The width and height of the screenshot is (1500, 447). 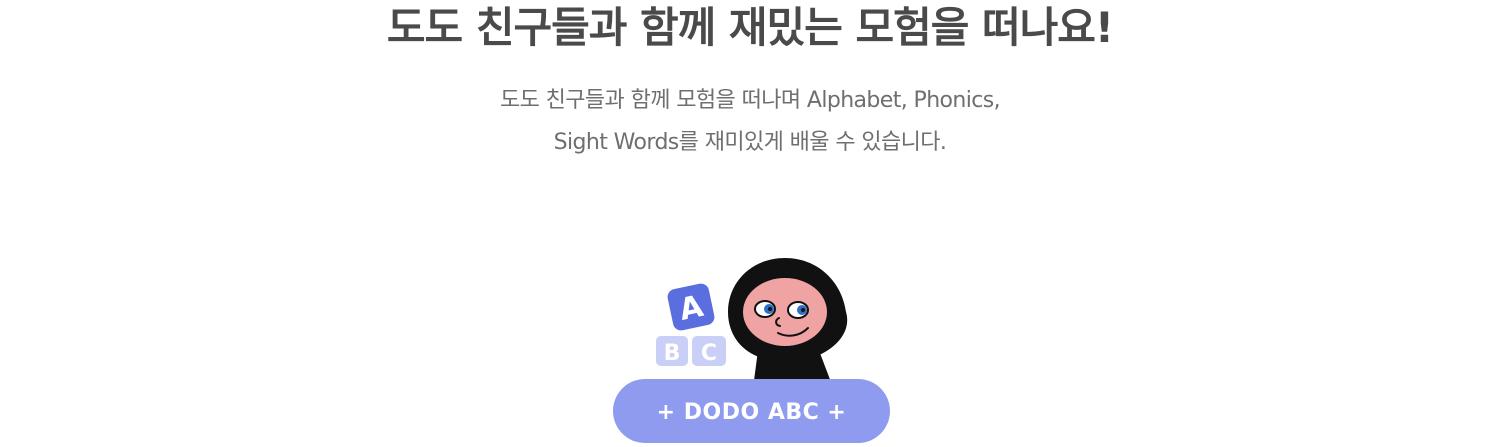 What do you see at coordinates (691, 307) in the screenshot?
I see `letter-block-a: A` at bounding box center [691, 307].